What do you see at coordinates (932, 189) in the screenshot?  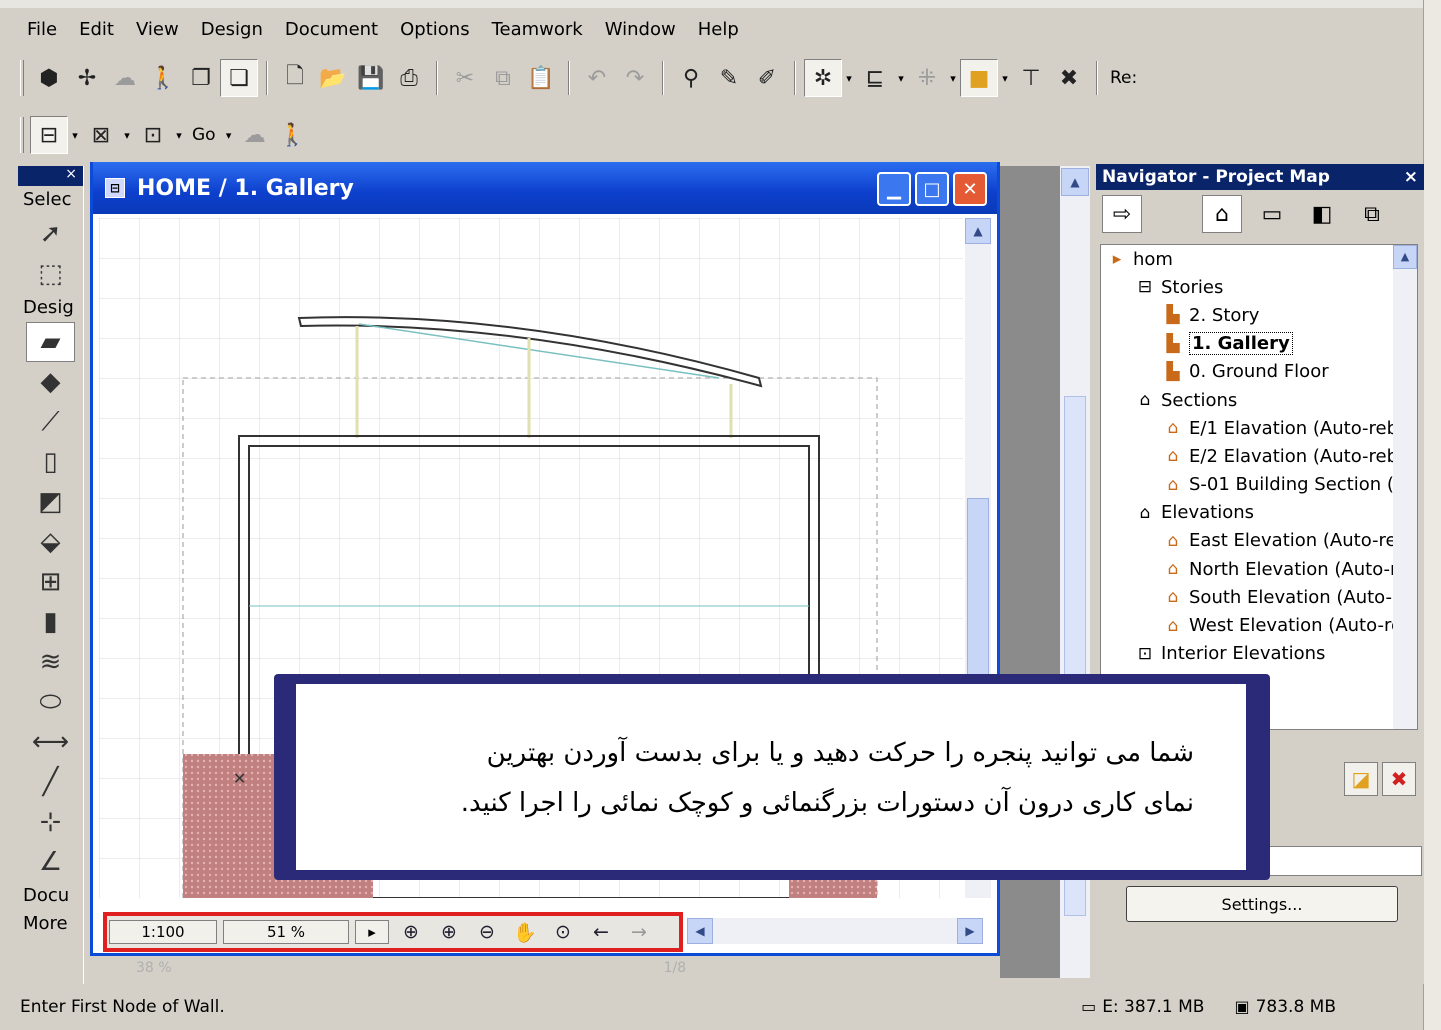 I see `maximize-button: □` at bounding box center [932, 189].